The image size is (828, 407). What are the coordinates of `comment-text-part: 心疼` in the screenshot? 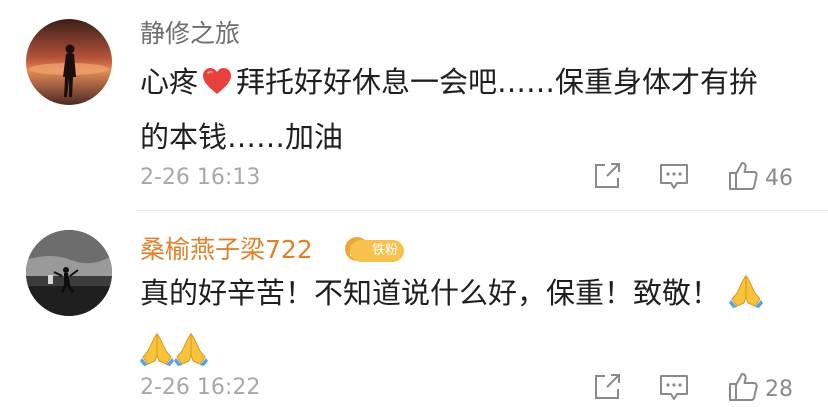 It's located at (169, 82).